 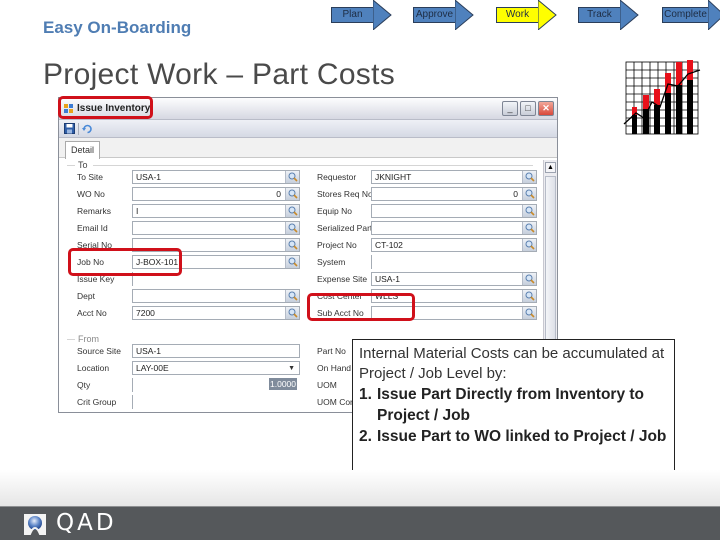 I want to click on process-step-plan: Plan, so click(x=361, y=15).